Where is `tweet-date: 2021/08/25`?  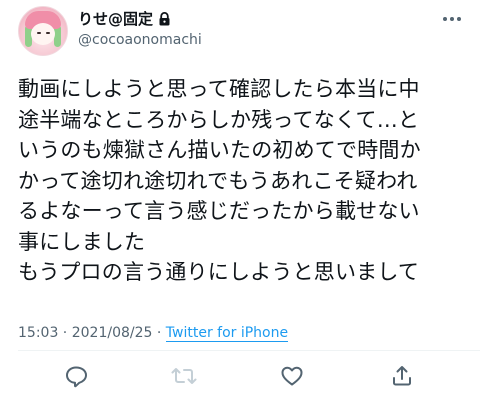
tweet-date: 2021/08/25 is located at coordinates (112, 333).